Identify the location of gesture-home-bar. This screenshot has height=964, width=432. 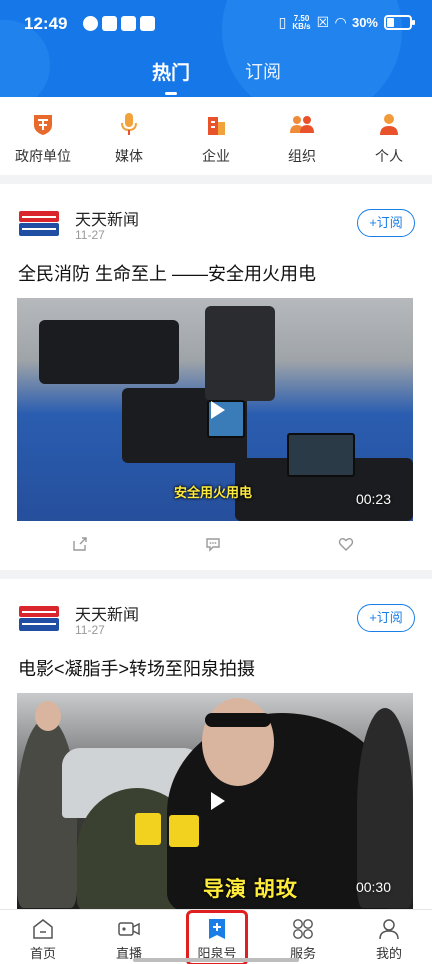
(216, 960).